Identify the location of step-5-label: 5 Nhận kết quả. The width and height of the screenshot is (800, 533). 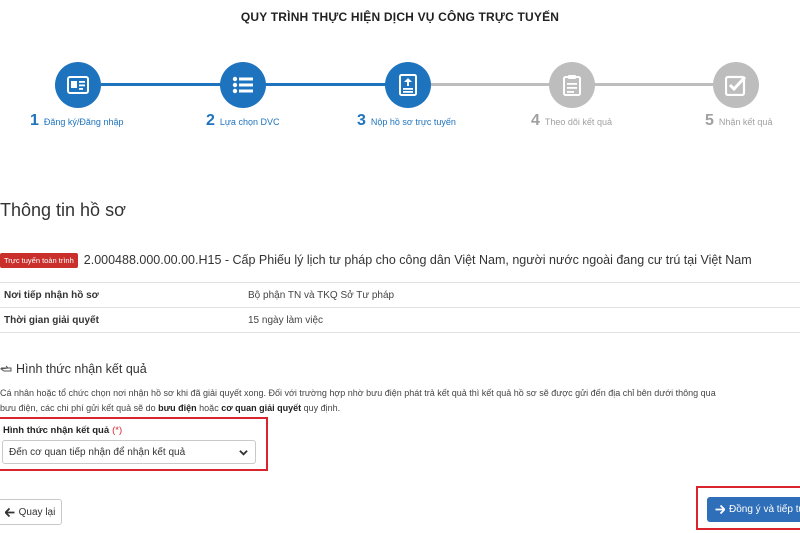
(738, 121).